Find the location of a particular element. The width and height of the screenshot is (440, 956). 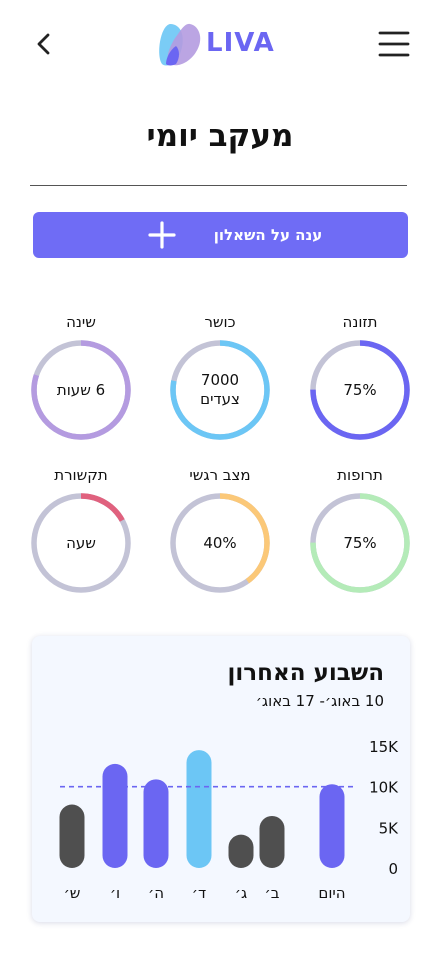

y-tick-label: 0 is located at coordinates (393, 869).